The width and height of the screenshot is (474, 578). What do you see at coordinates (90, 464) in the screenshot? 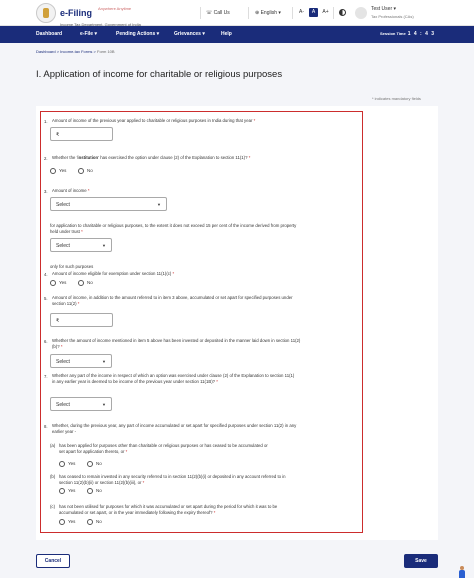
I see `q8a-no-radio` at bounding box center [90, 464].